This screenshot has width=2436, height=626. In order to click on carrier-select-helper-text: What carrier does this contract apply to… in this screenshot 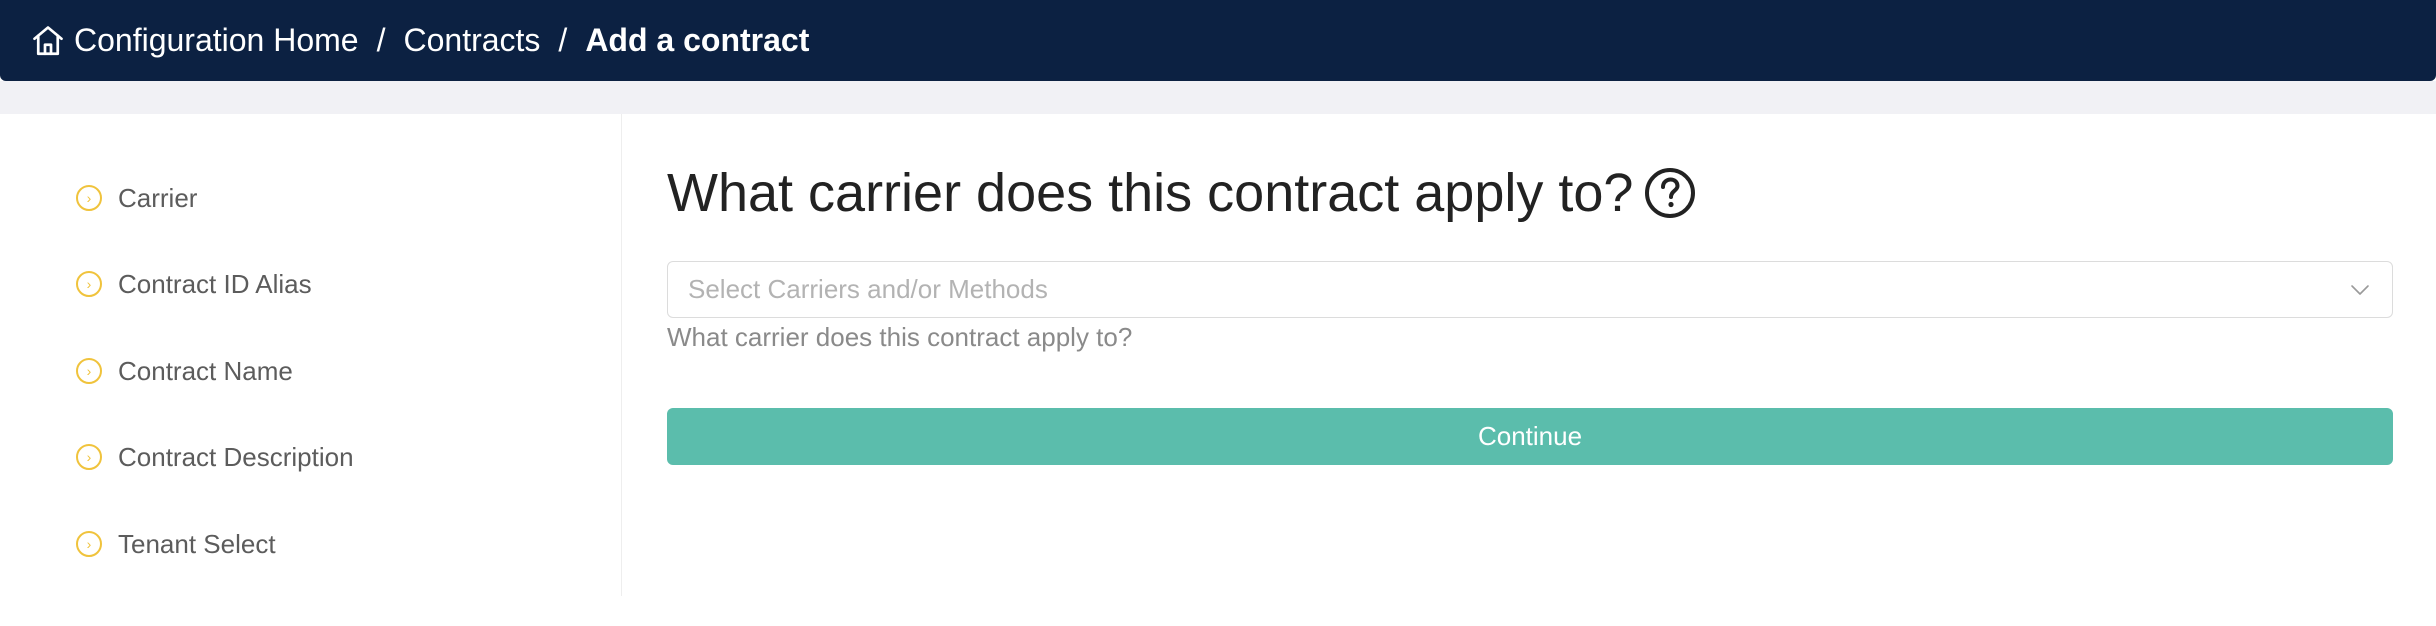, I will do `click(900, 337)`.